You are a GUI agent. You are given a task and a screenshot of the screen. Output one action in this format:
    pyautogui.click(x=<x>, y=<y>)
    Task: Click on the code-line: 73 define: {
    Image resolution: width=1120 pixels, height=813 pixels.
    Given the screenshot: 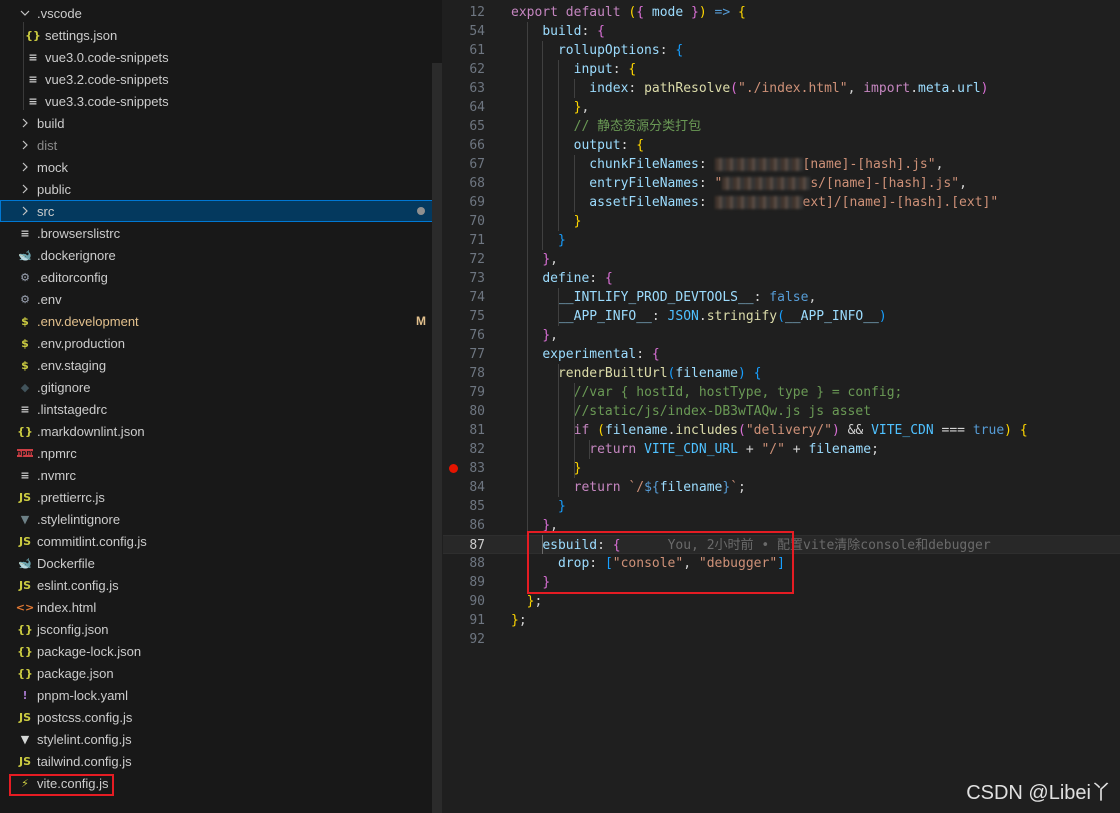 What is the action you would take?
    pyautogui.click(x=781, y=278)
    